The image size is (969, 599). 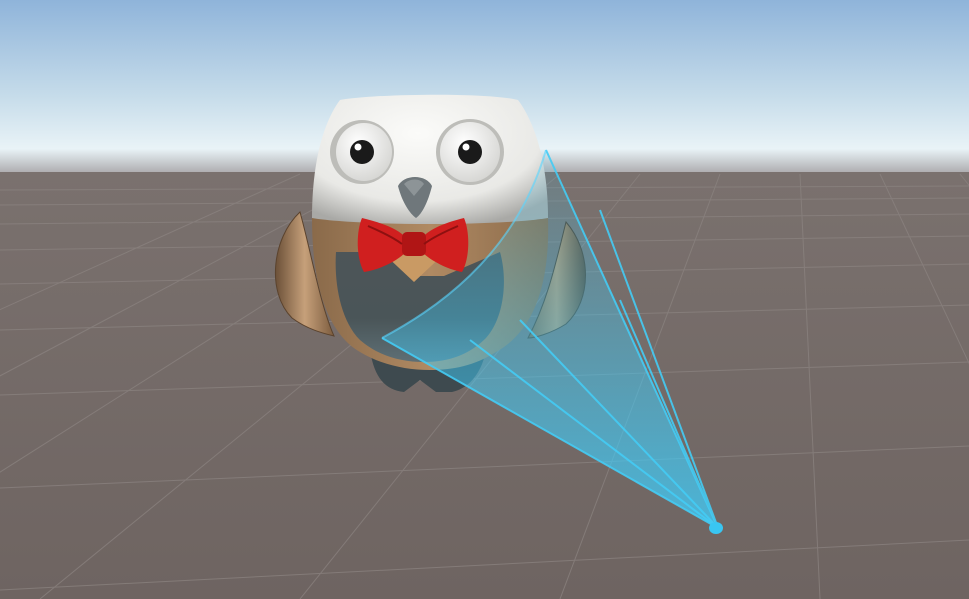 I want to click on left-eye, so click(x=362, y=152).